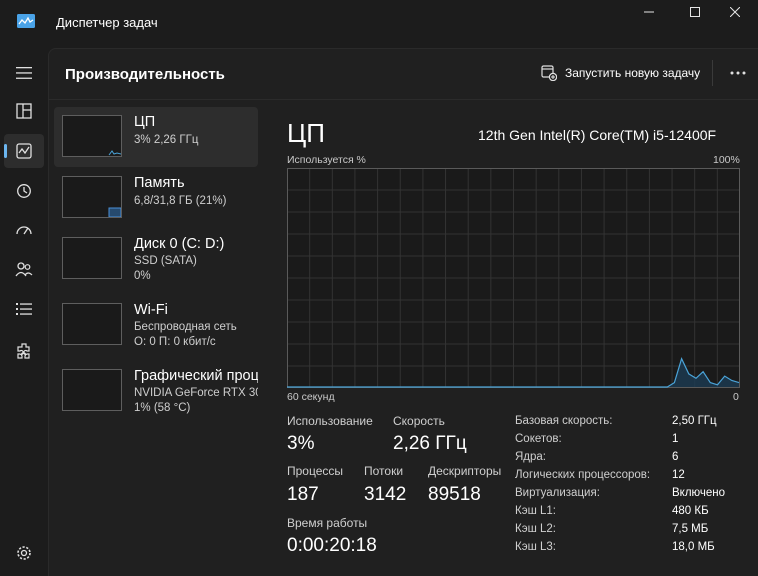  I want to click on nav-performance, so click(24, 151).